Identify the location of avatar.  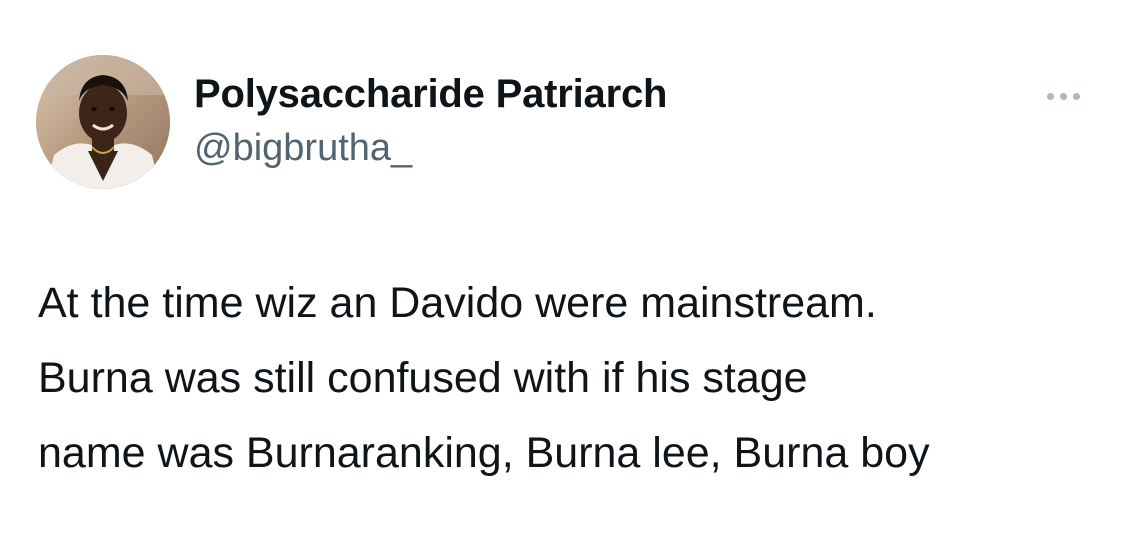
(103, 122).